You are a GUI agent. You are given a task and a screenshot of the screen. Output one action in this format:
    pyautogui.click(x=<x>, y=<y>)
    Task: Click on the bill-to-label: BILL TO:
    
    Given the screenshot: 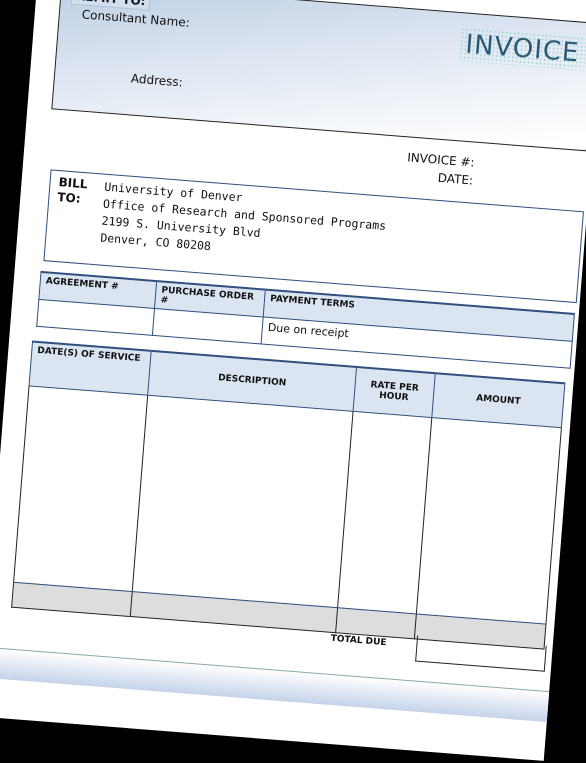 What is the action you would take?
    pyautogui.click(x=72, y=191)
    